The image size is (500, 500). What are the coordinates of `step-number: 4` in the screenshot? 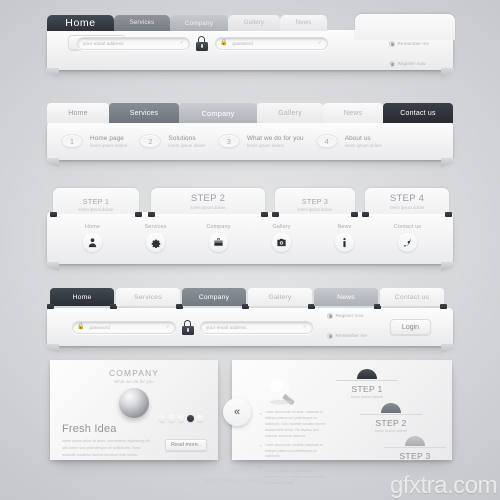 It's located at (326, 141).